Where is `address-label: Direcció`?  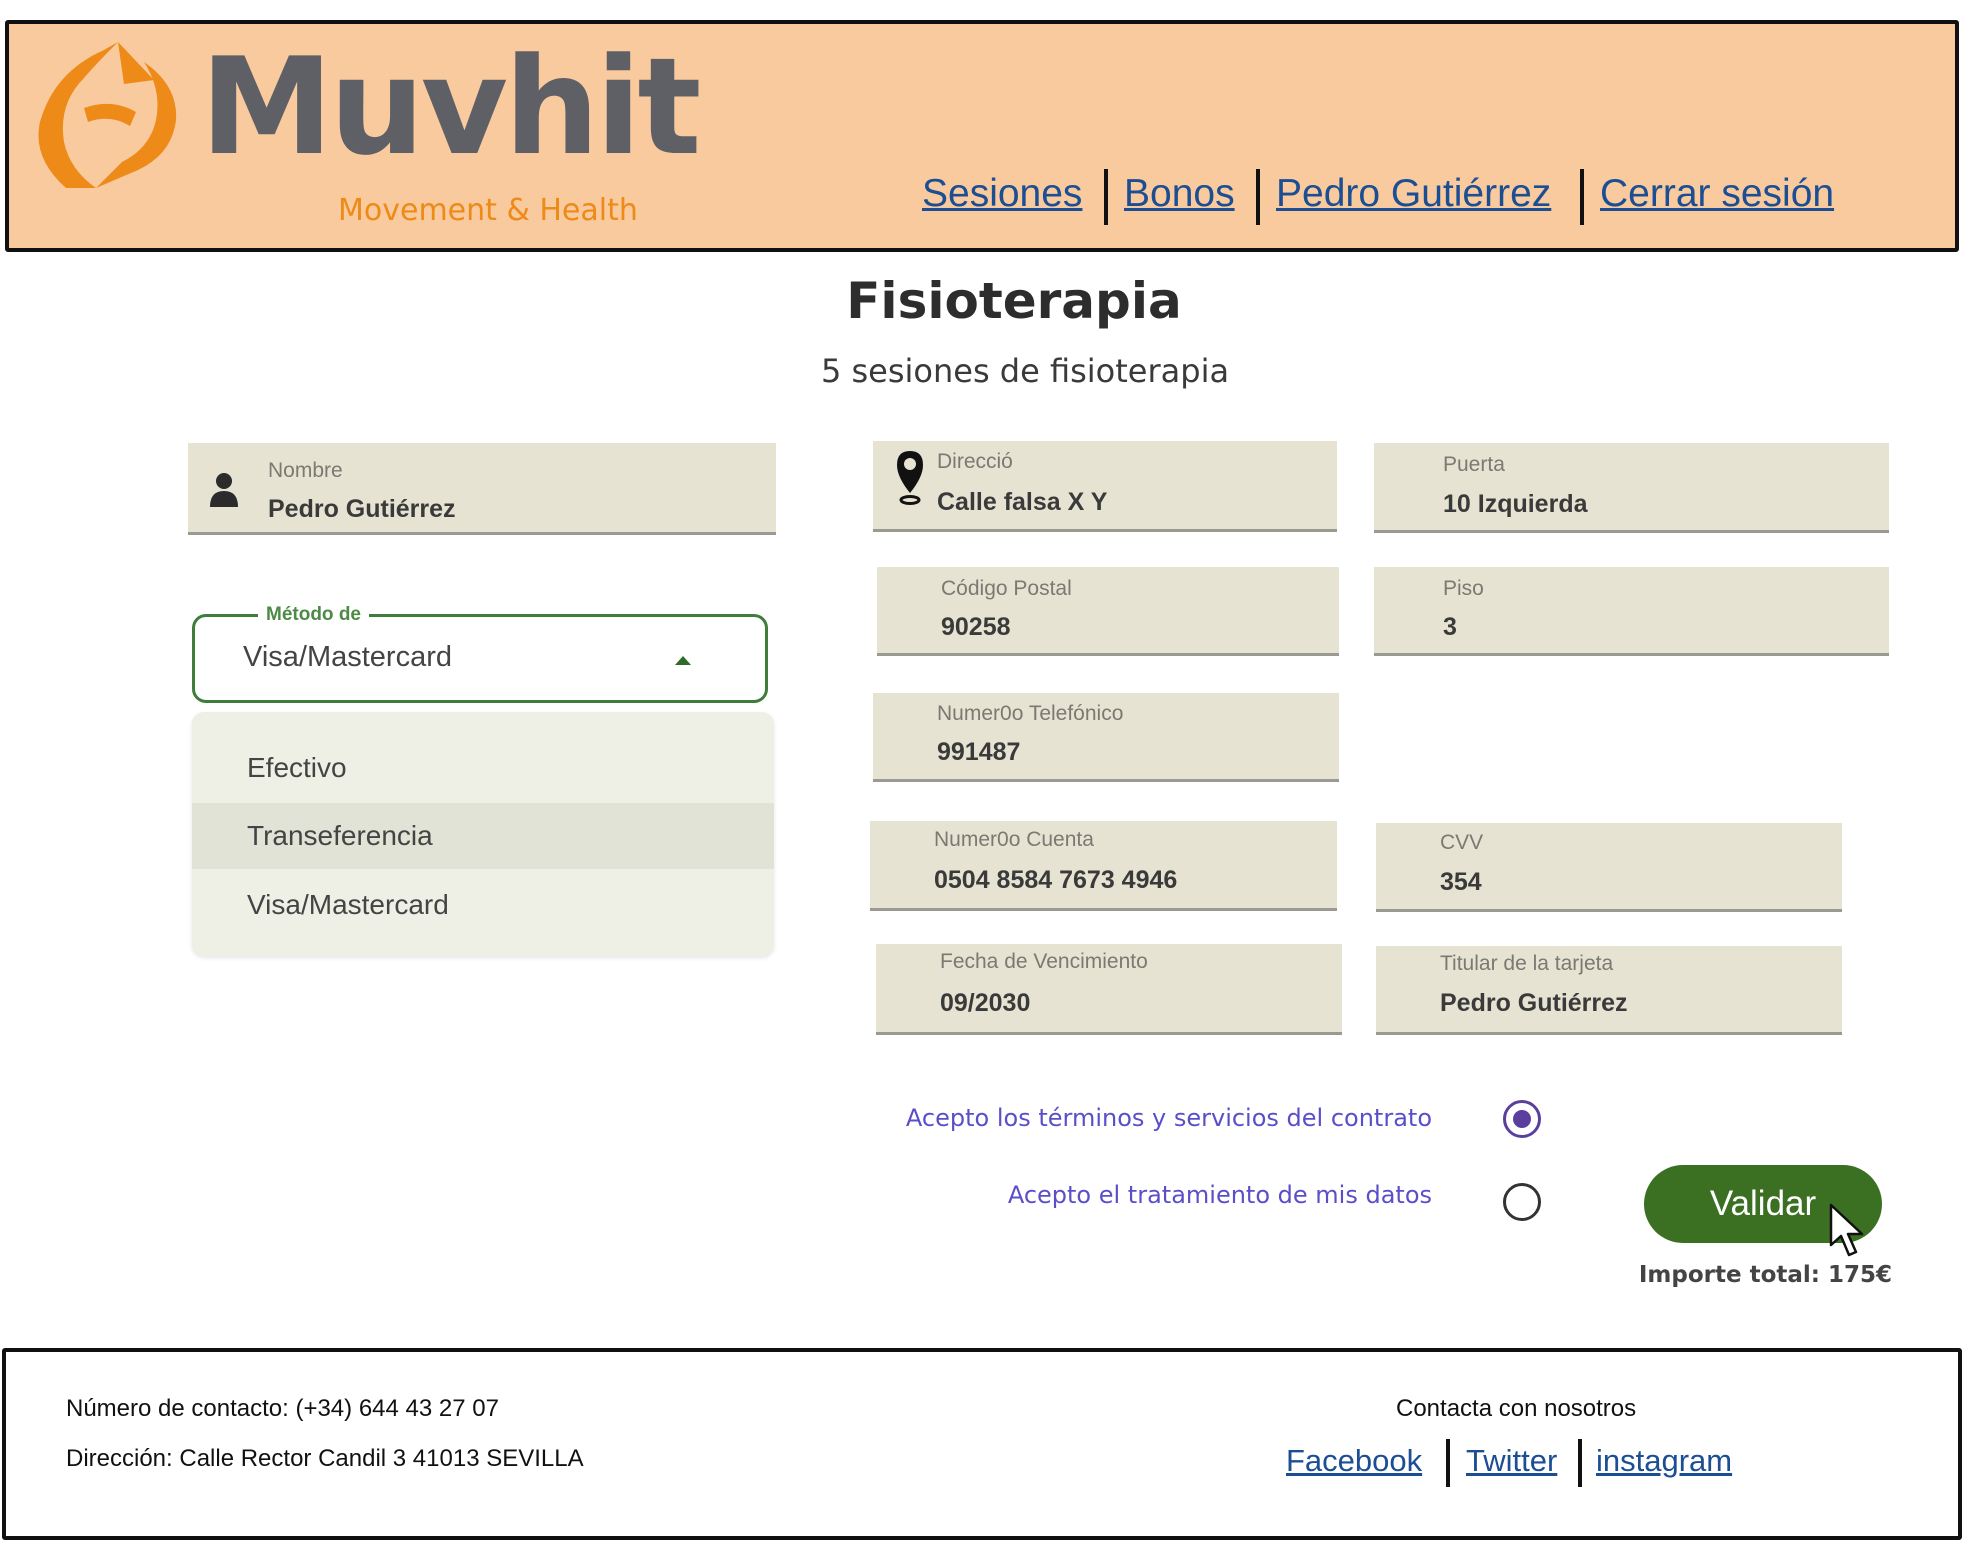
address-label: Direcció is located at coordinates (975, 461).